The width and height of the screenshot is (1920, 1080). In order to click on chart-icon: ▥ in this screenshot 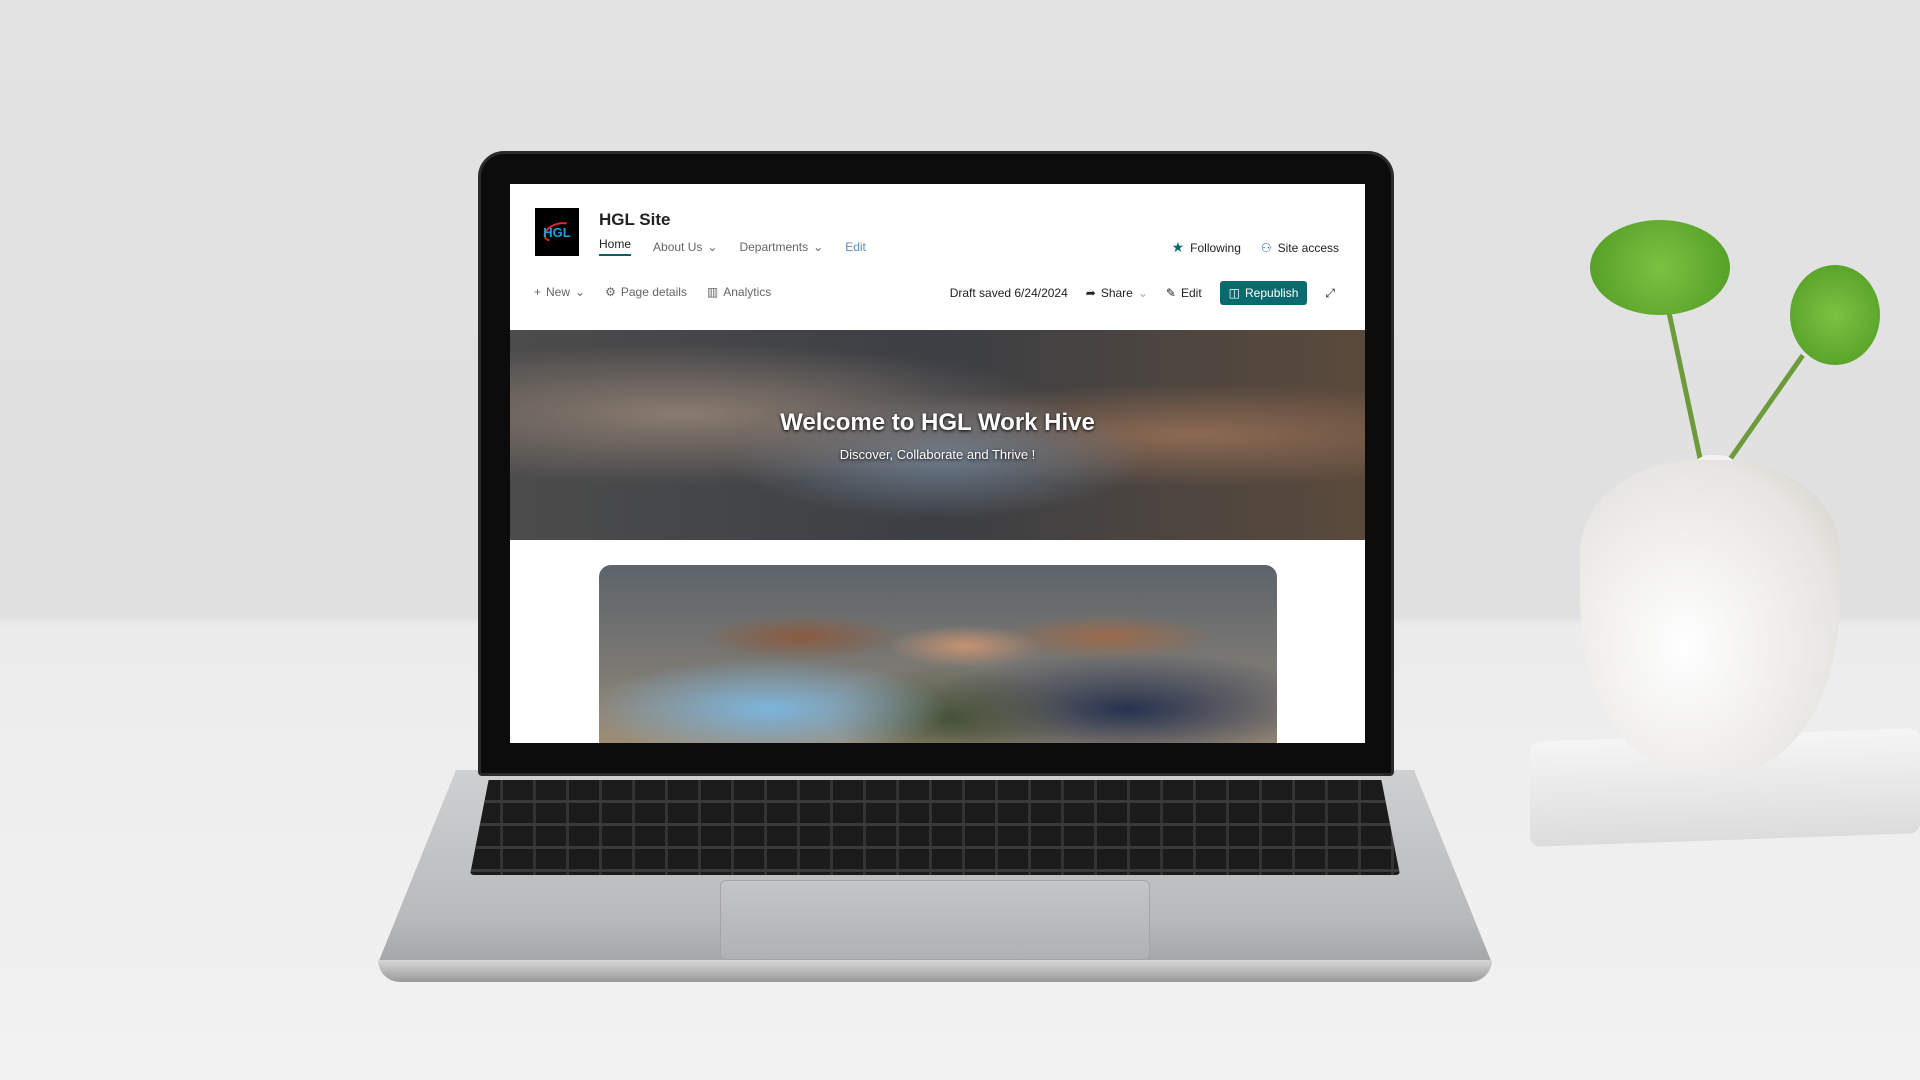, I will do `click(712, 292)`.